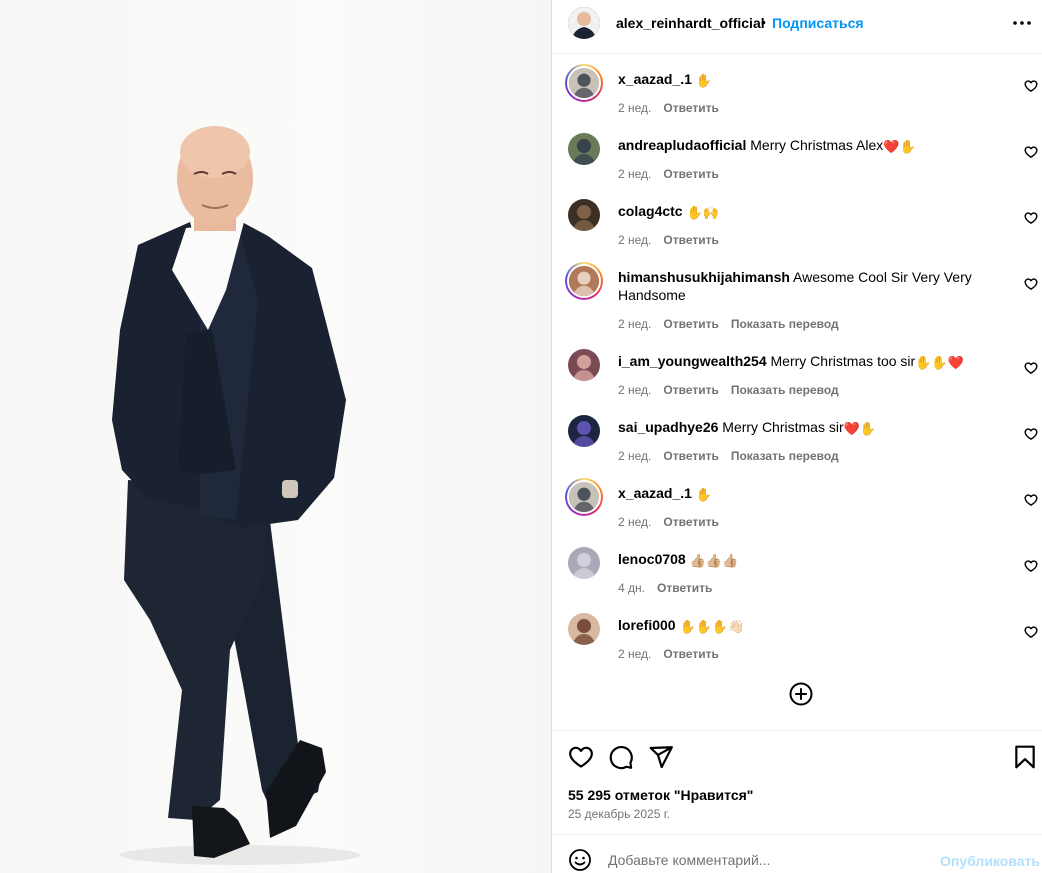 This screenshot has width=1042, height=873. I want to click on comment-text: lorefi000 ✋✋✋👋🏻, so click(808, 625).